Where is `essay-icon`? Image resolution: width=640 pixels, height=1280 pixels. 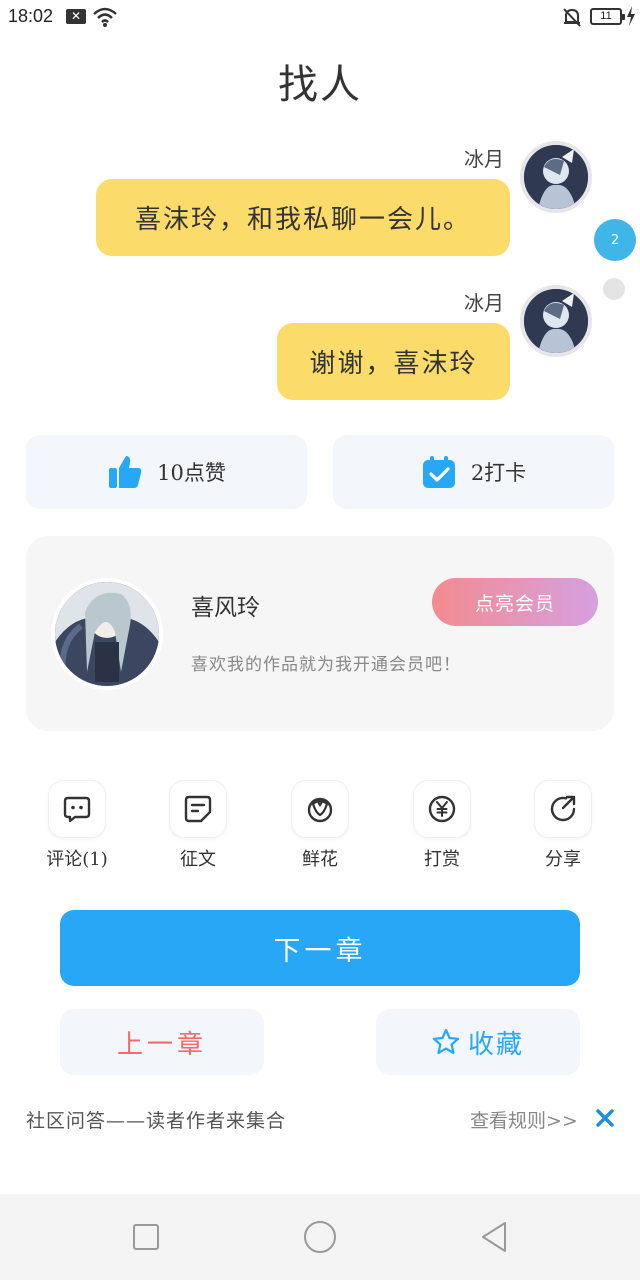
essay-icon is located at coordinates (198, 809).